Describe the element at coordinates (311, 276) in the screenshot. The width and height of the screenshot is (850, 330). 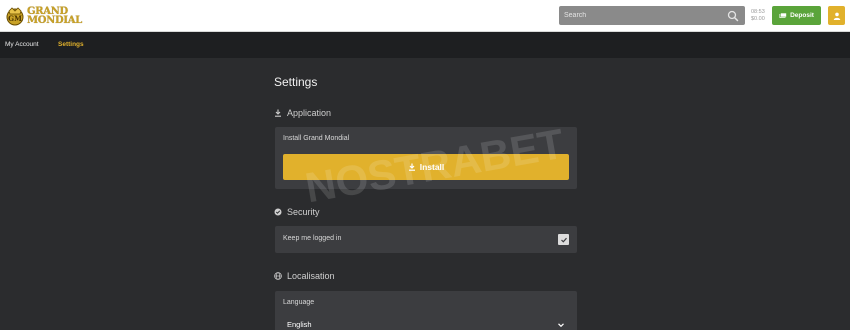
I see `localisation-heading-text: Localisation` at that location.